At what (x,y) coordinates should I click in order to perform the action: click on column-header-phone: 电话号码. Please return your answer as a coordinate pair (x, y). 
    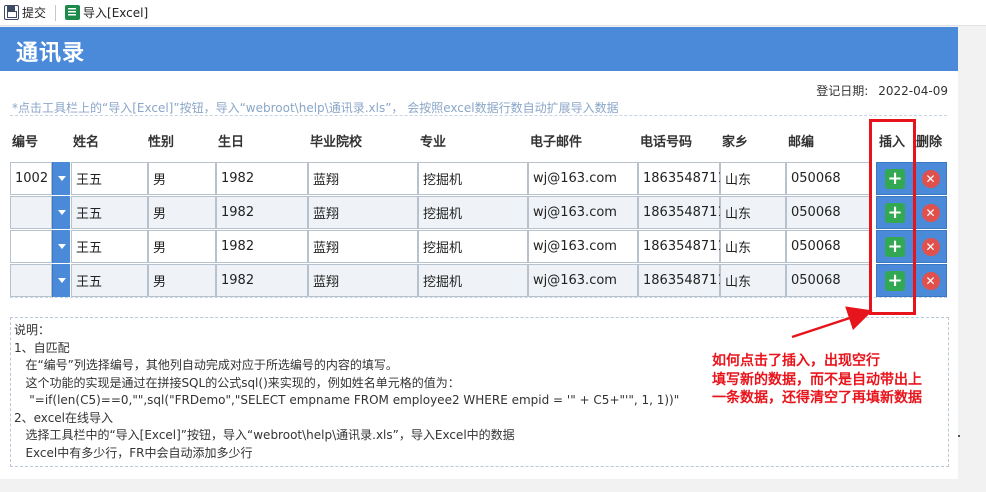
    Looking at the image, I should click on (666, 142).